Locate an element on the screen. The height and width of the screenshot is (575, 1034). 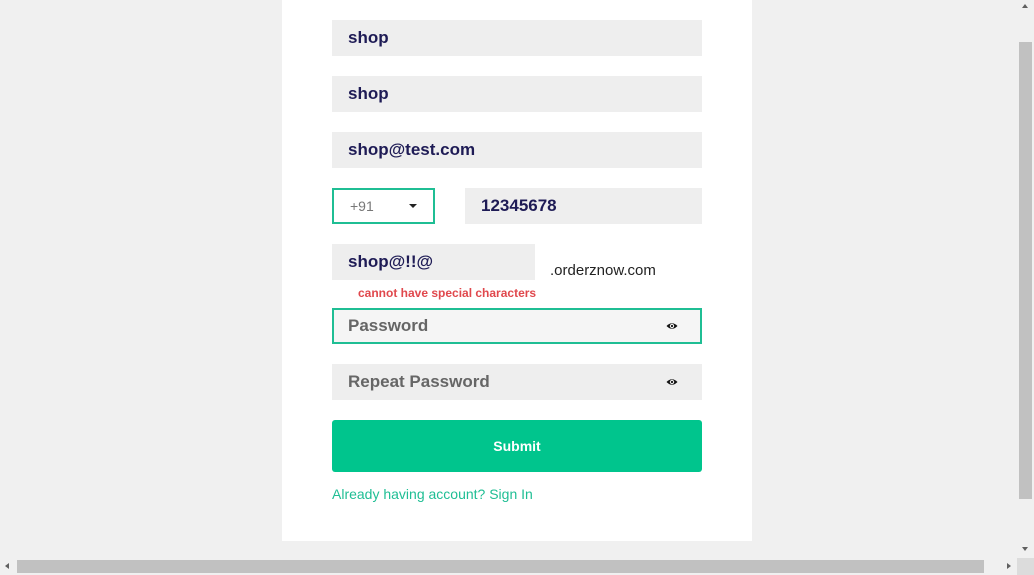
scroll-right-icon is located at coordinates (1009, 566).